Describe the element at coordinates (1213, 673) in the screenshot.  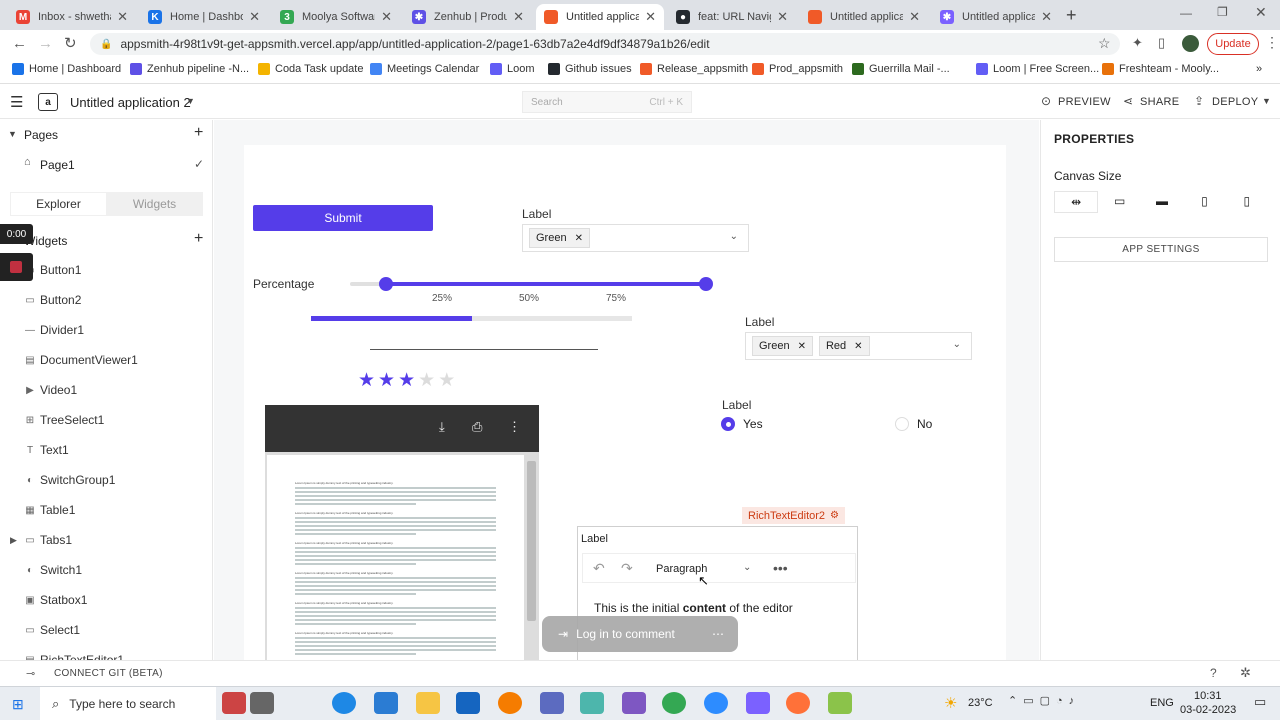
I see `help-icon: ?` at that location.